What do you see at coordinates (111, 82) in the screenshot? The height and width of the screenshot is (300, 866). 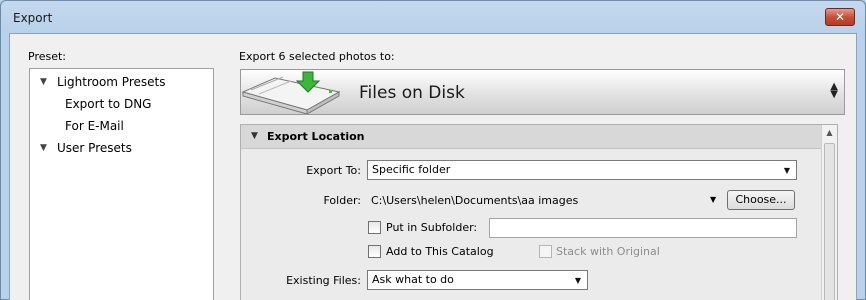 I see `tree-group-label: Lightroom Presets` at bounding box center [111, 82].